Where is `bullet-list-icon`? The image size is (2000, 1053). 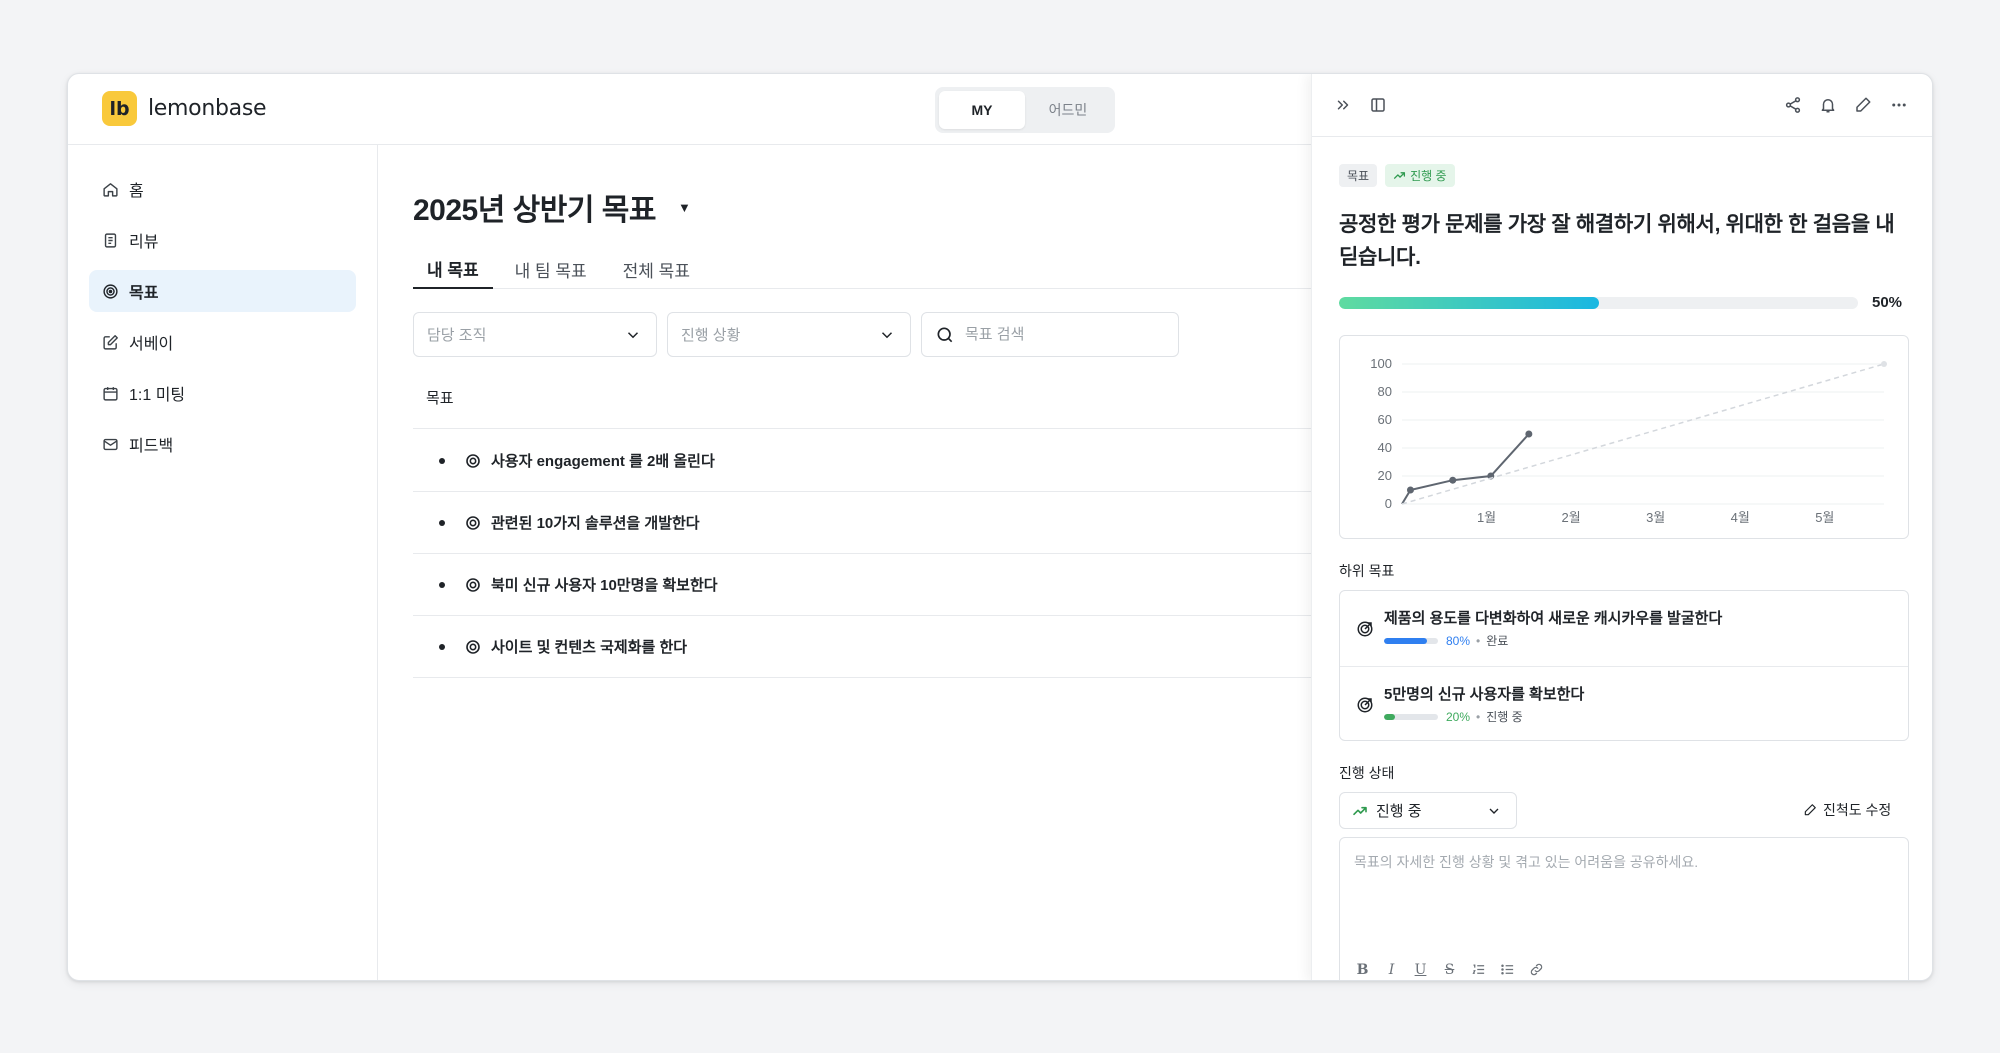
bullet-list-icon is located at coordinates (1507, 969).